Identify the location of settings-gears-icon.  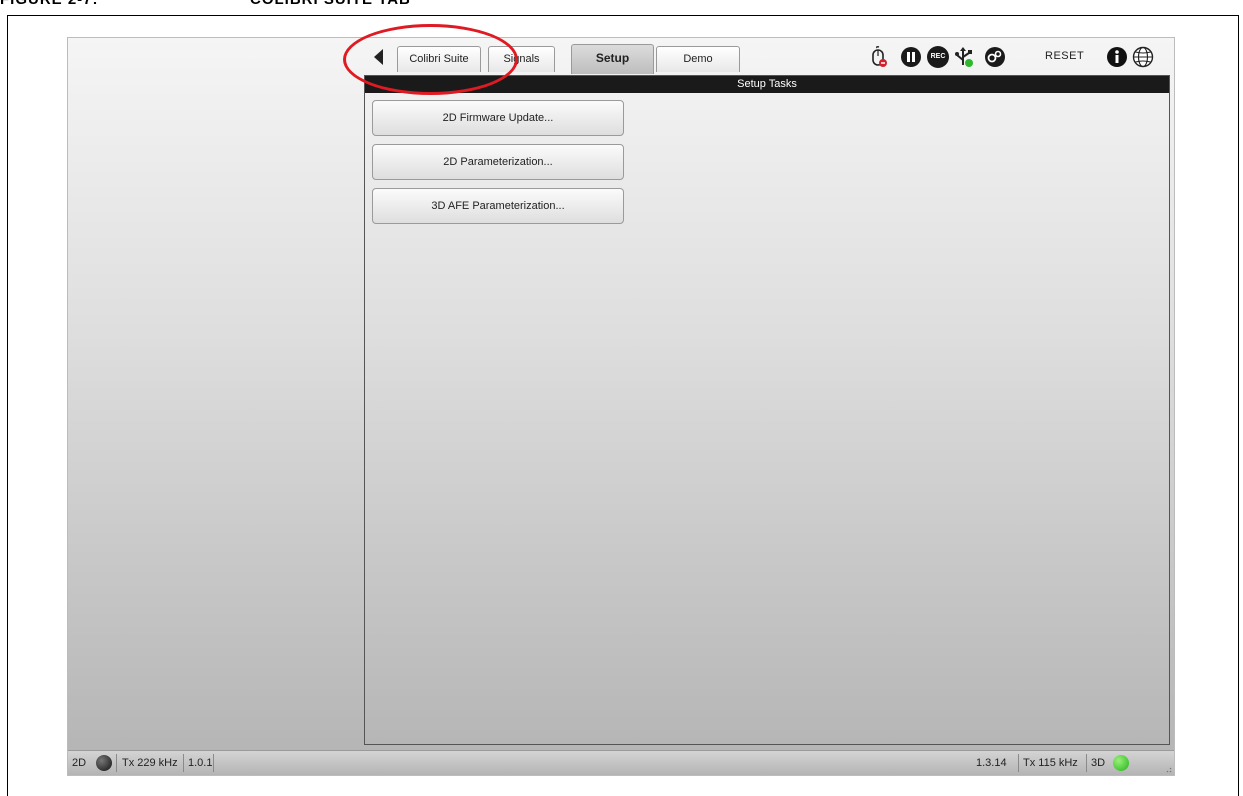
(995, 57).